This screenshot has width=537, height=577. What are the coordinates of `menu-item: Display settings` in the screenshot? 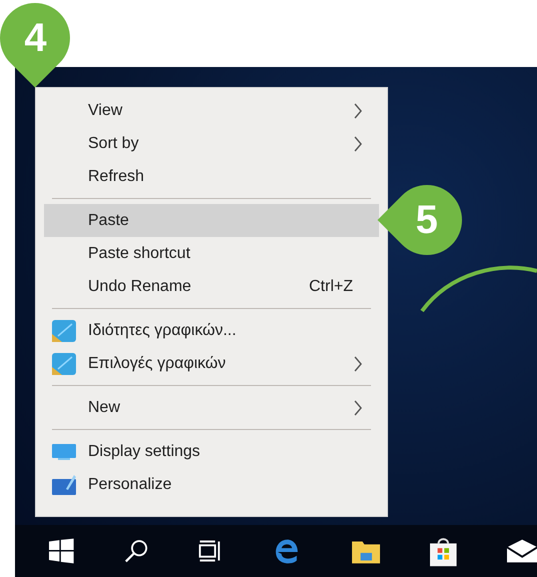 It's located at (211, 451).